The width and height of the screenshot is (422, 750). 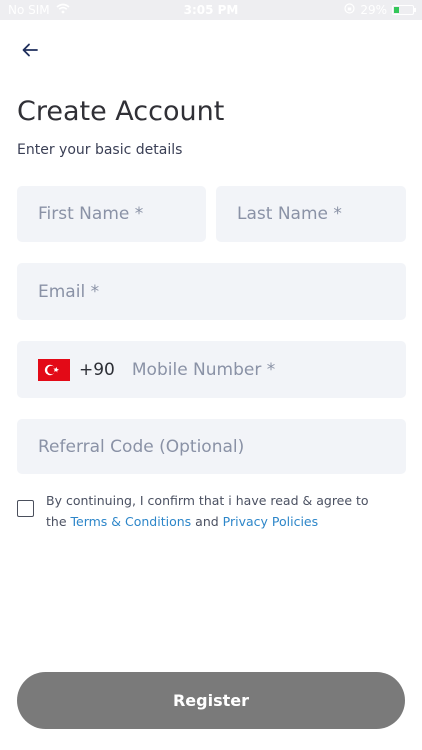 I want to click on back-button, so click(x=30, y=50).